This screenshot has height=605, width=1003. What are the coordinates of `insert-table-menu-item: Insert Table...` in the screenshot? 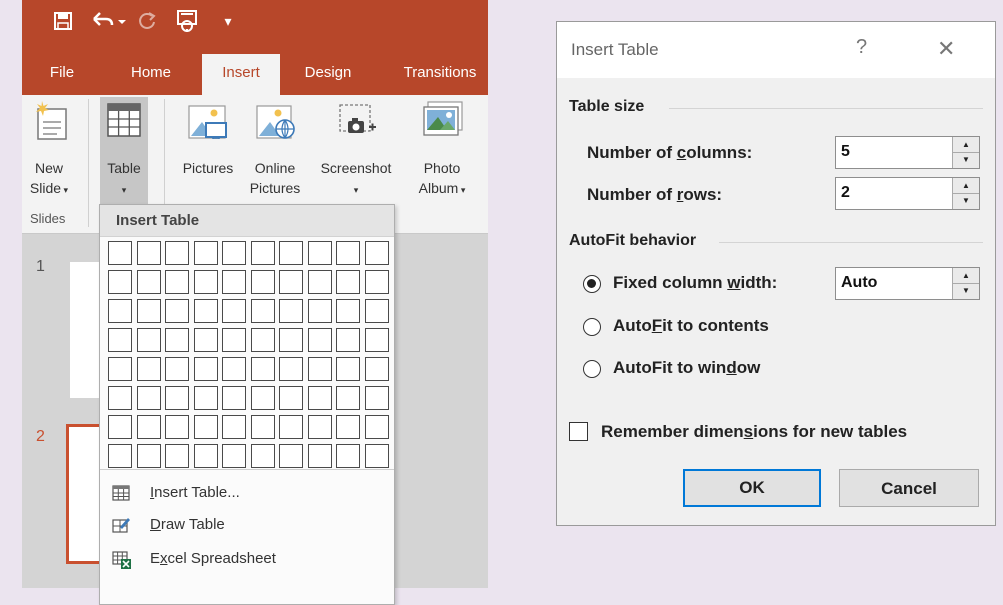 It's located at (247, 493).